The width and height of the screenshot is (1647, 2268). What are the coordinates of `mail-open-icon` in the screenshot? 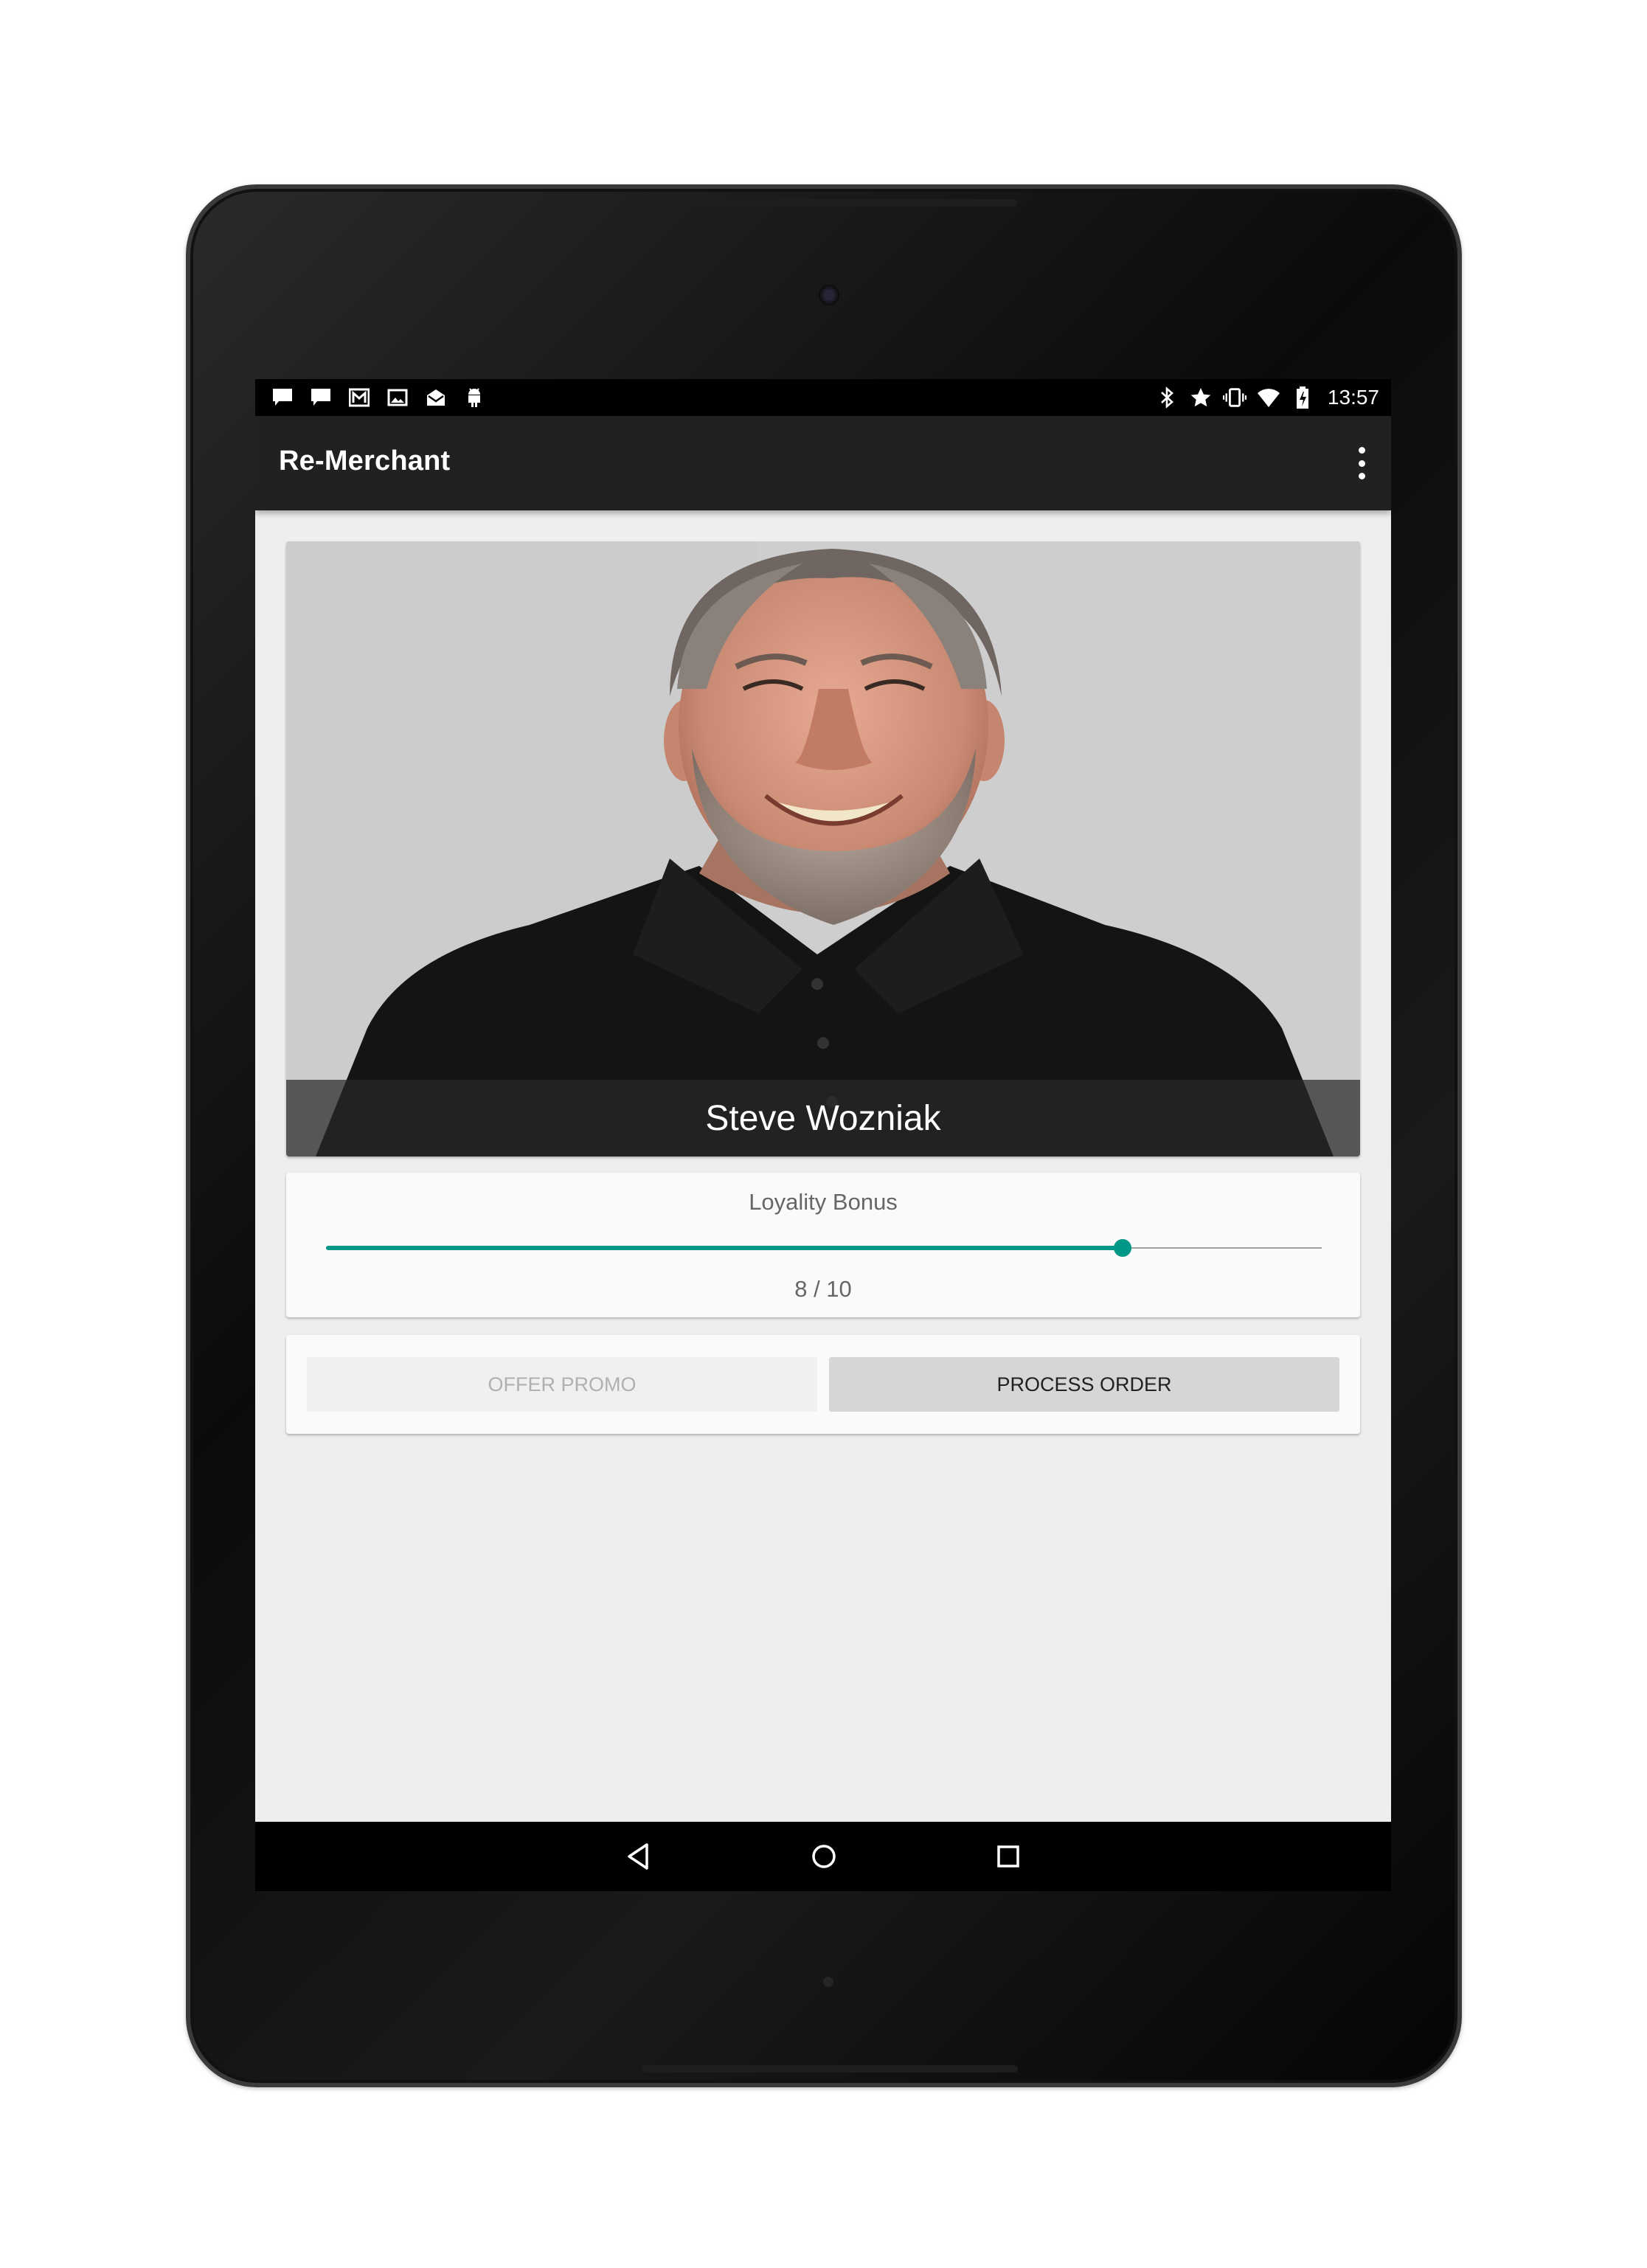 It's located at (436, 397).